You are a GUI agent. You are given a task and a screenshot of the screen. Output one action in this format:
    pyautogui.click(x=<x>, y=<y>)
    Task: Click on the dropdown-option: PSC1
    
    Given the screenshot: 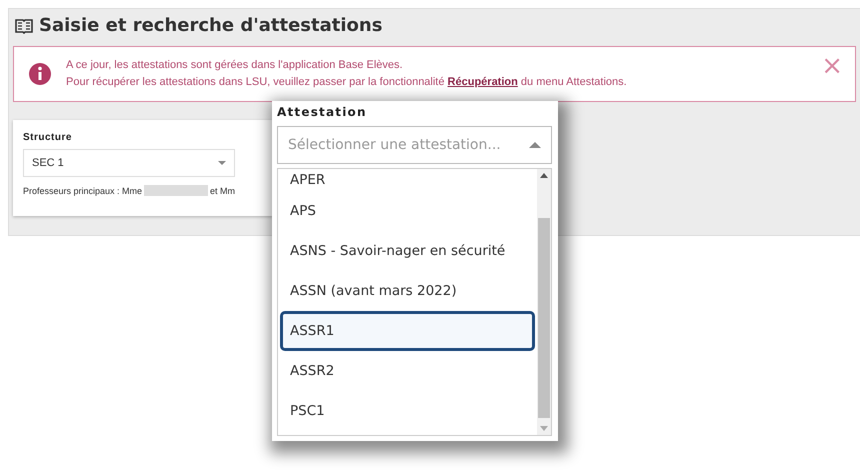 What is the action you would take?
    pyautogui.click(x=407, y=411)
    